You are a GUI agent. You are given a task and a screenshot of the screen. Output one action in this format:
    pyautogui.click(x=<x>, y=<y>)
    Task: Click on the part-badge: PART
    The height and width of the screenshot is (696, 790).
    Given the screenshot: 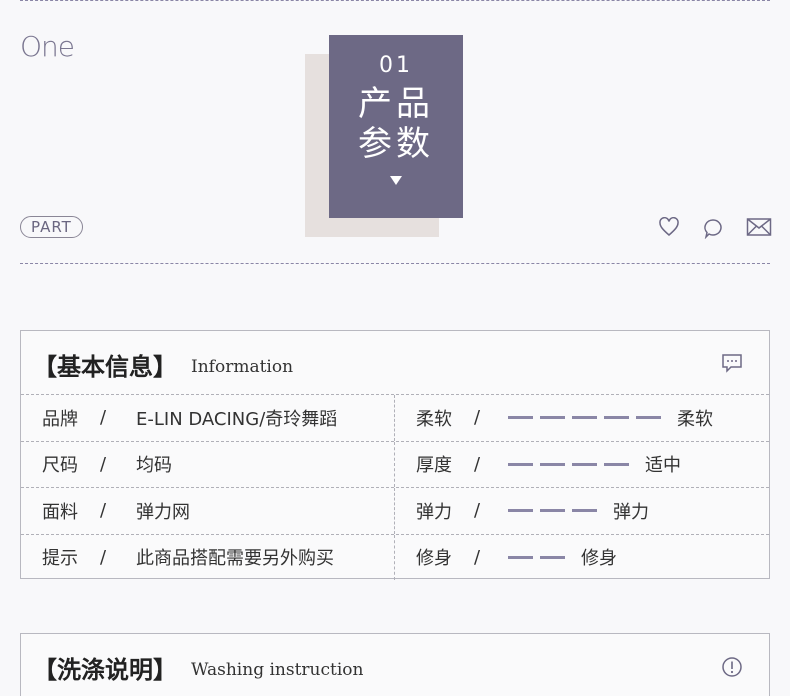 What is the action you would take?
    pyautogui.click(x=51, y=227)
    